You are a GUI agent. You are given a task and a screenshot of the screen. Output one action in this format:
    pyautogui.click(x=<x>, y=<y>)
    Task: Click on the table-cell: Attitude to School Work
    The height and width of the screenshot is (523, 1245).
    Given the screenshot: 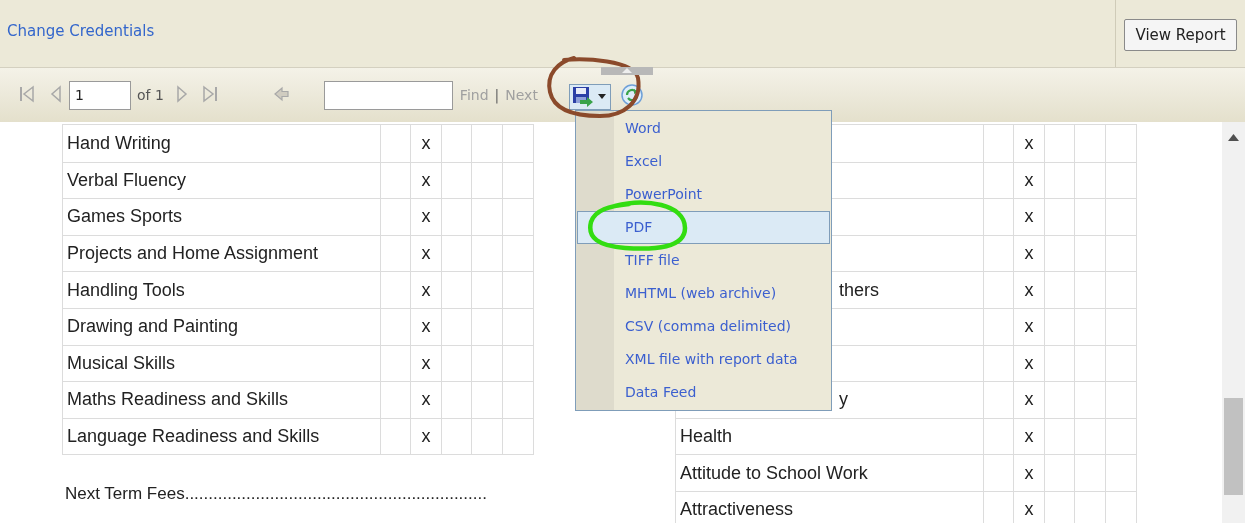 What is the action you would take?
    pyautogui.click(x=830, y=473)
    